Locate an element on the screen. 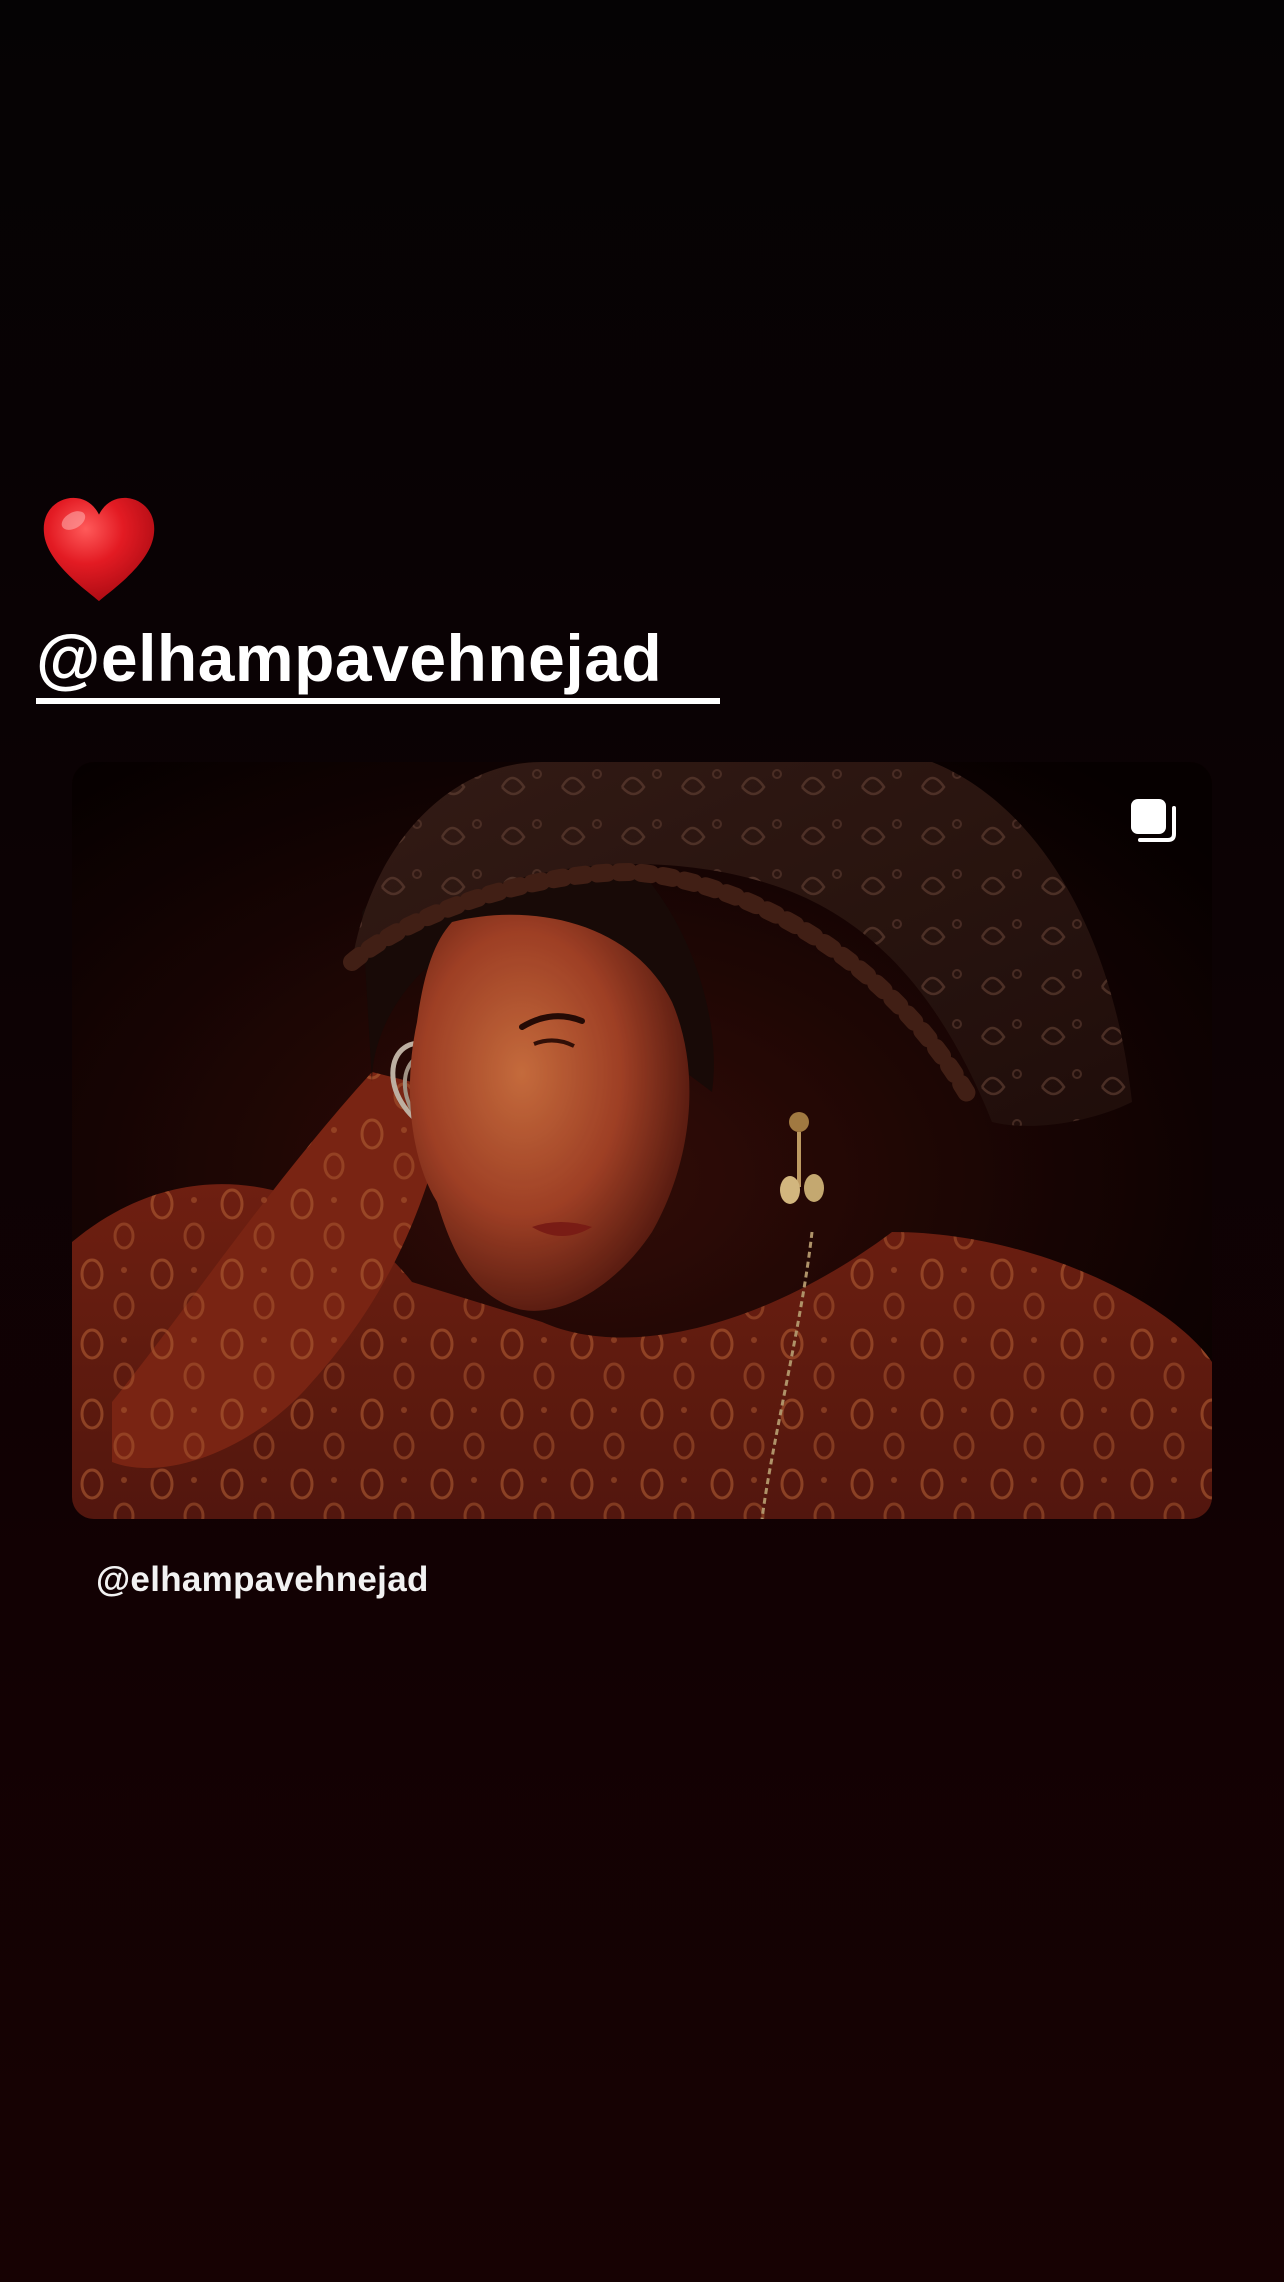 This screenshot has width=1284, height=2282. mention-sticker: @elhampavehnejad is located at coordinates (378, 661).